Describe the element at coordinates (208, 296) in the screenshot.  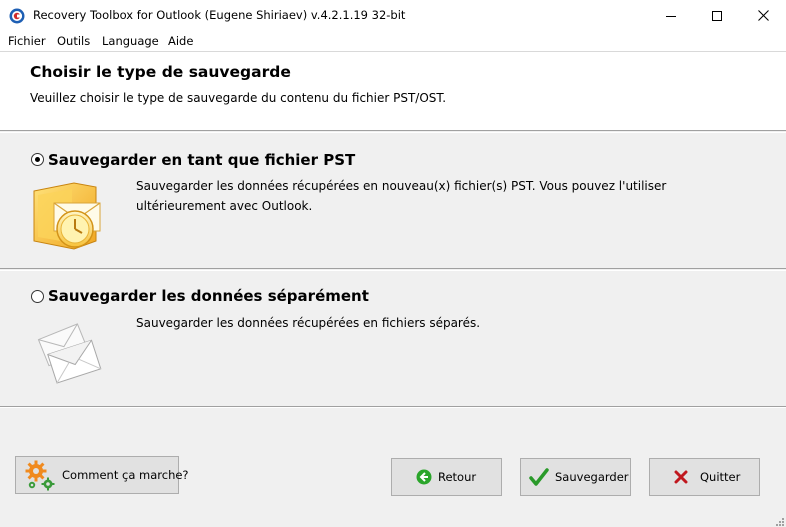
I see `option-title: Sauvegarder les données séparément` at that location.